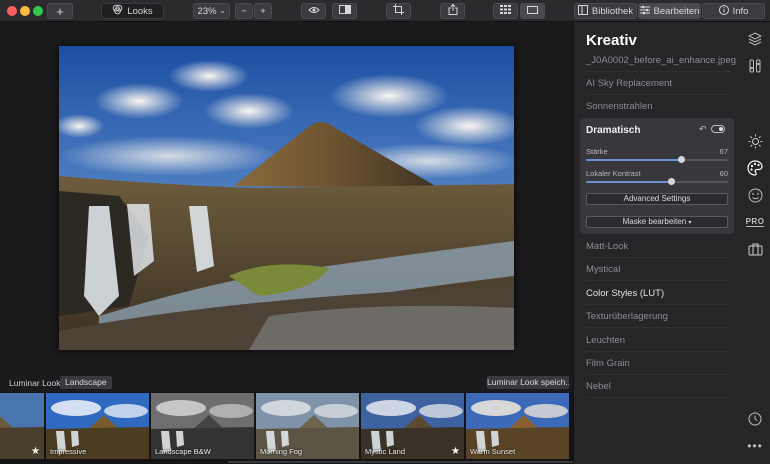 This screenshot has width=770, height=464. I want to click on single-view-icon, so click(532, 11).